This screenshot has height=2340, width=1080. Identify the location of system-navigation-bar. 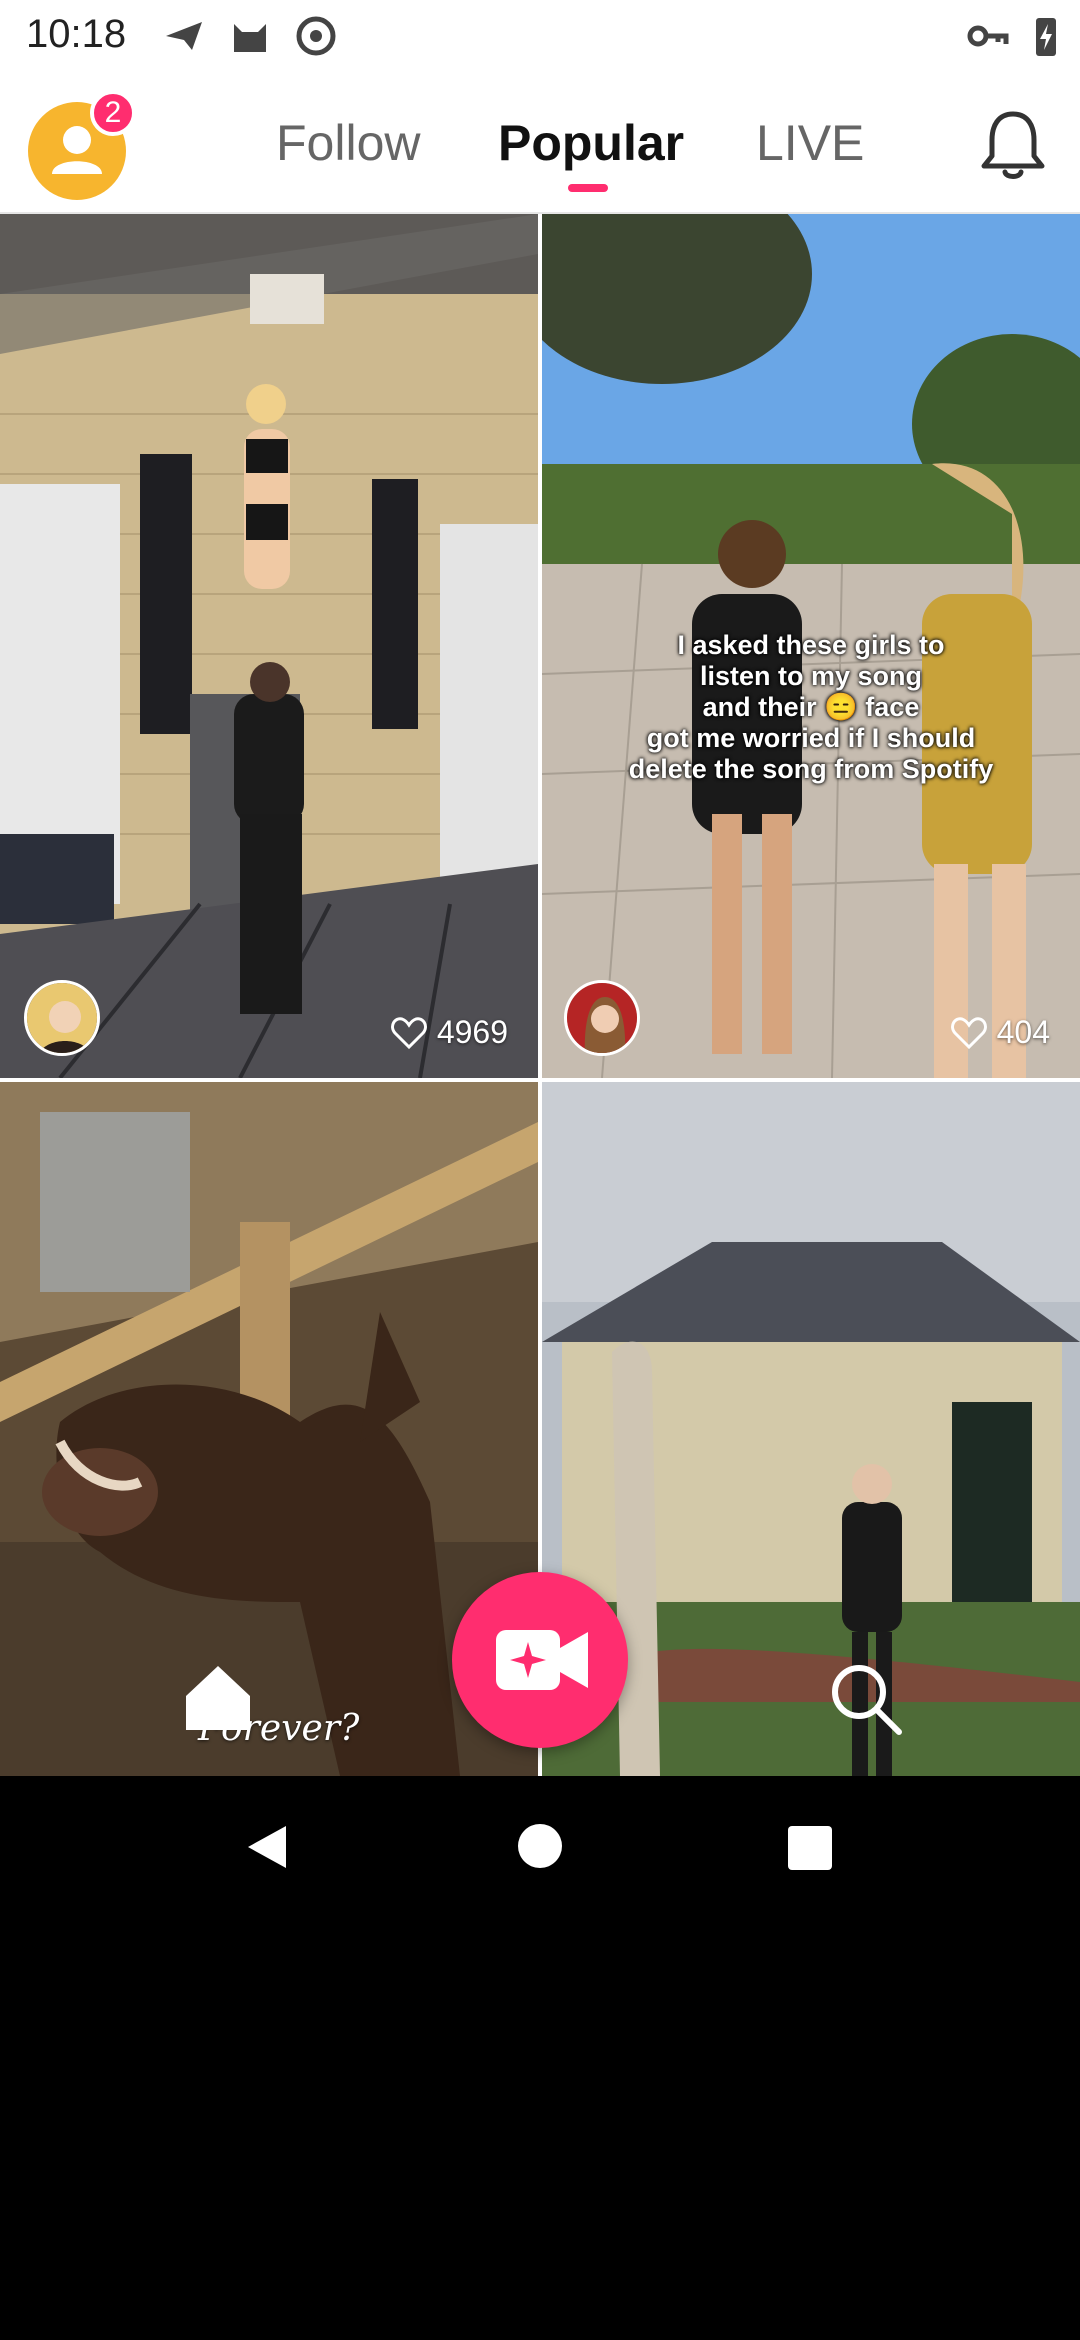
(540, 1846).